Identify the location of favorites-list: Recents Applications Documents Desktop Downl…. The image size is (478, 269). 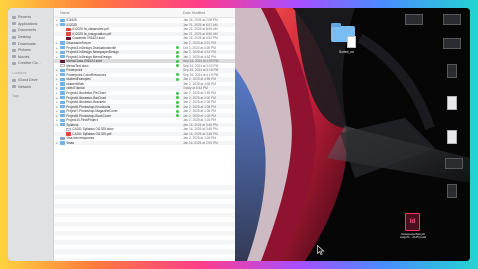
(30, 40).